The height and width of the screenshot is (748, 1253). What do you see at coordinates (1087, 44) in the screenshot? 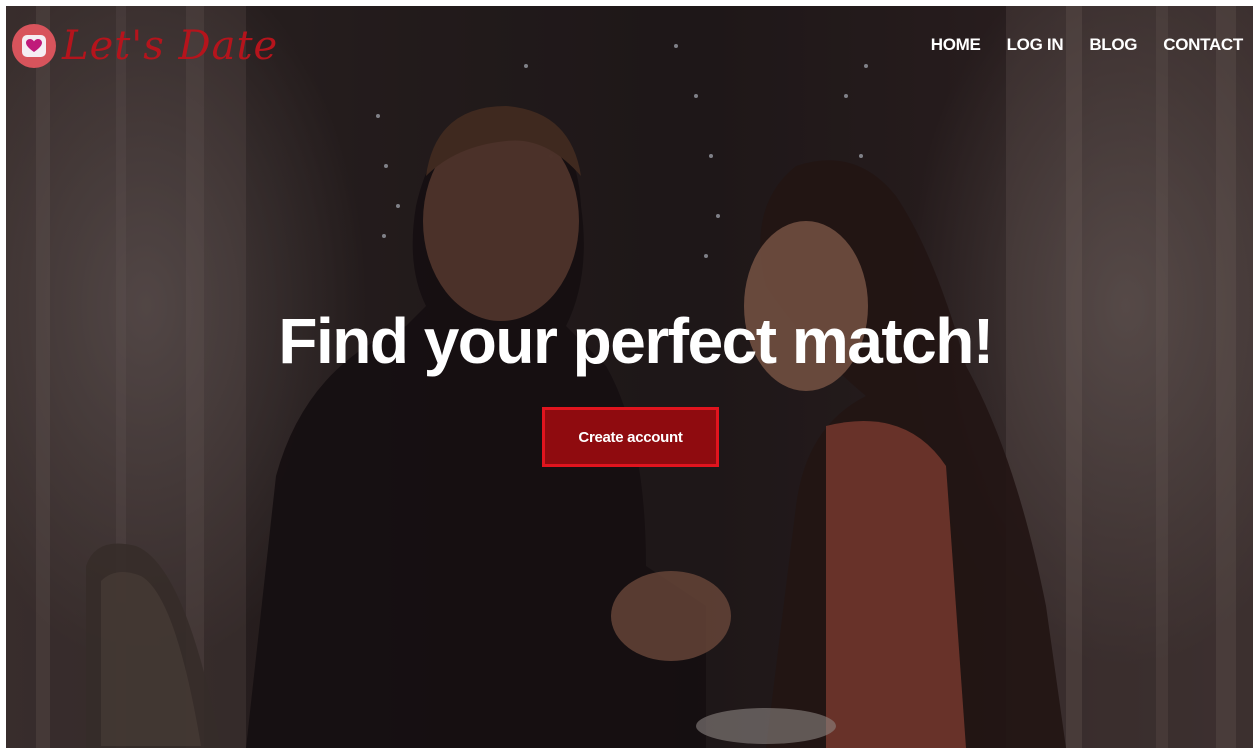
I see `top-navigation: HOME LOG IN BLOG CONTACT` at bounding box center [1087, 44].